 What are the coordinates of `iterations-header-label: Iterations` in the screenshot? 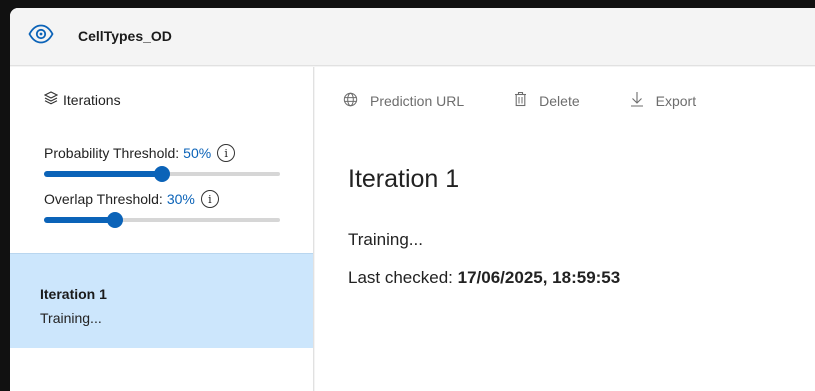 It's located at (92, 99).